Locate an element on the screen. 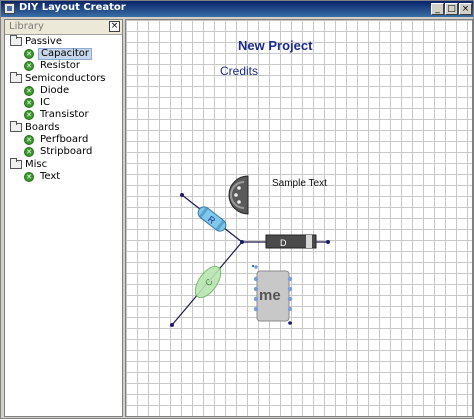 The image size is (474, 419). category-label: Misc is located at coordinates (36, 164).